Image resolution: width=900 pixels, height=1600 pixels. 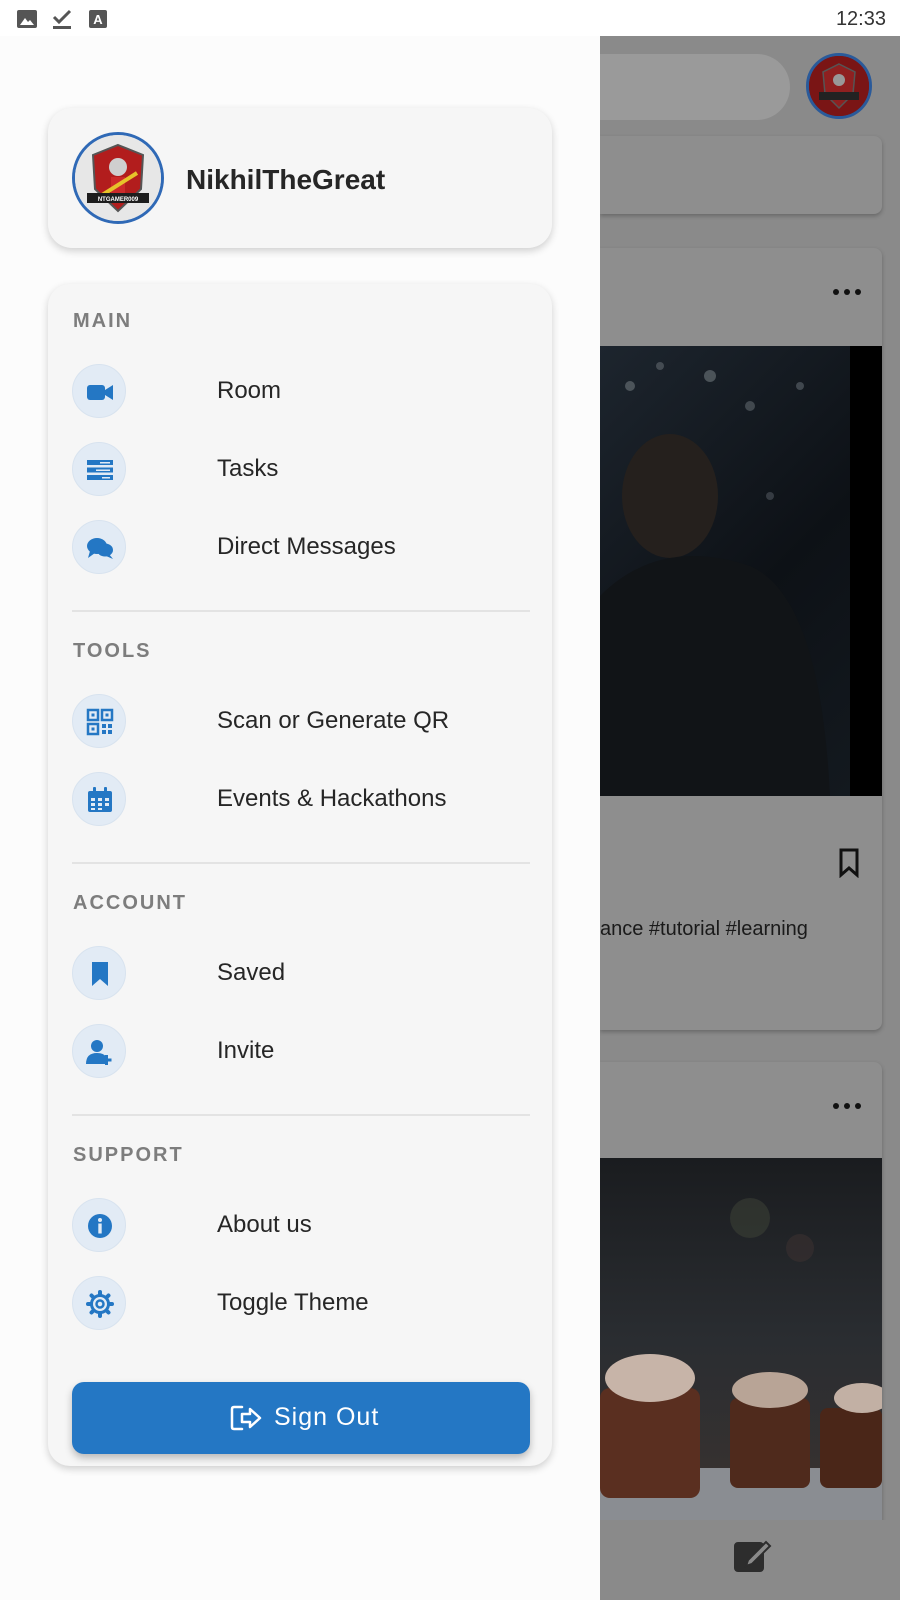 I want to click on menu-item-about: About us, so click(x=300, y=1226).